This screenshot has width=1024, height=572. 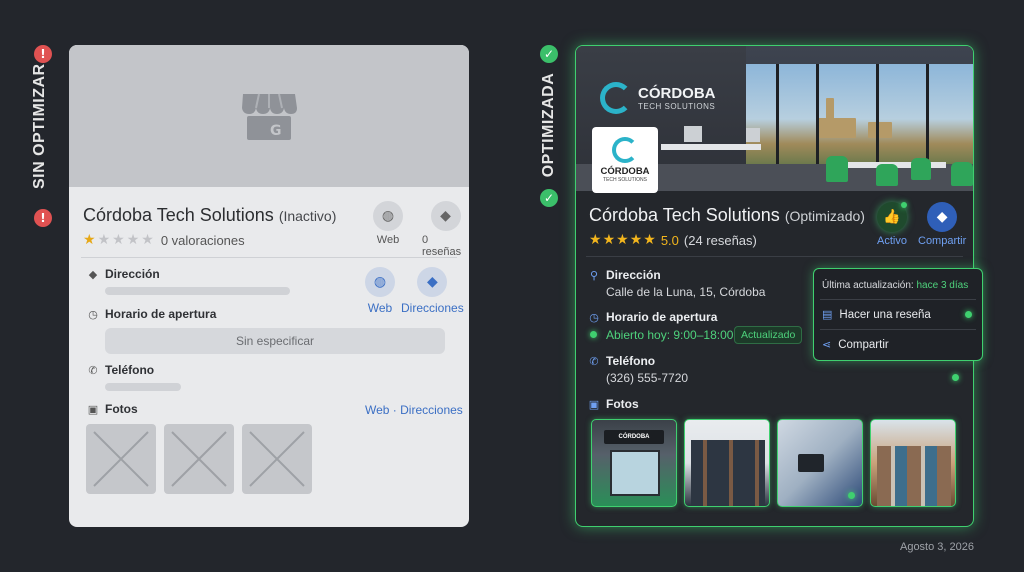 What do you see at coordinates (913, 463) in the screenshot?
I see `customers-photo` at bounding box center [913, 463].